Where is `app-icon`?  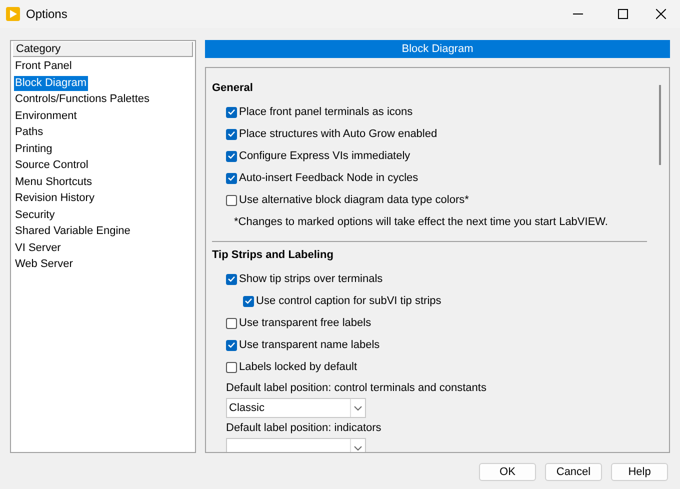 app-icon is located at coordinates (13, 14).